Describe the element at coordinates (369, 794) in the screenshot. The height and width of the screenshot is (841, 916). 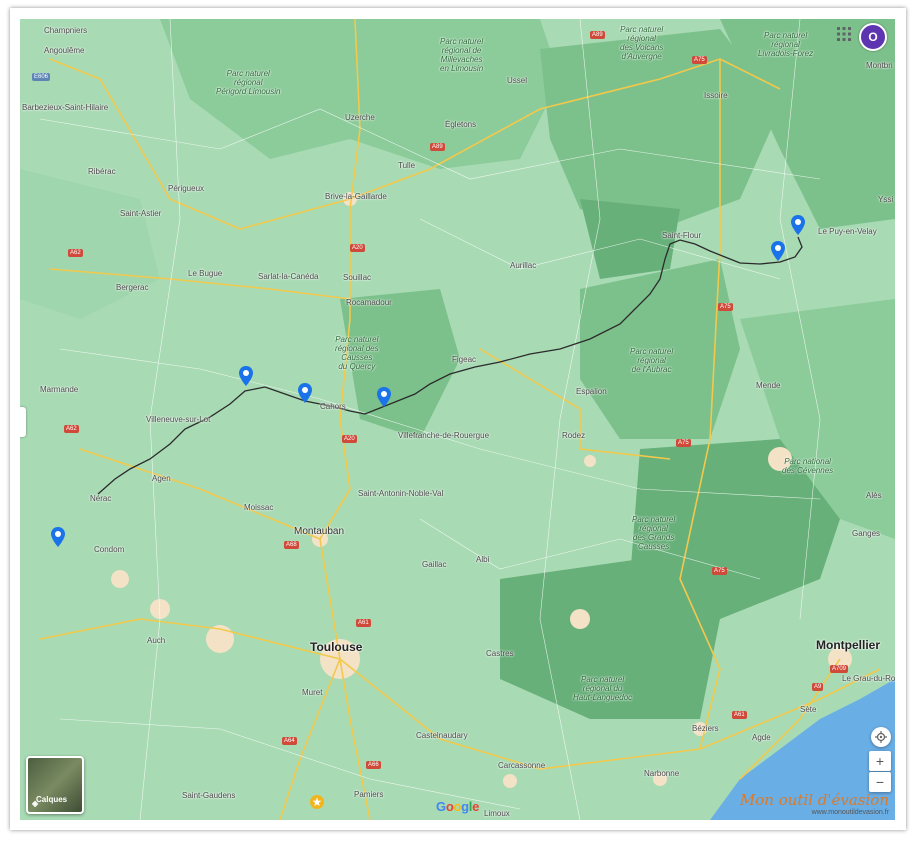
I see `city-label: Pamiers` at that location.